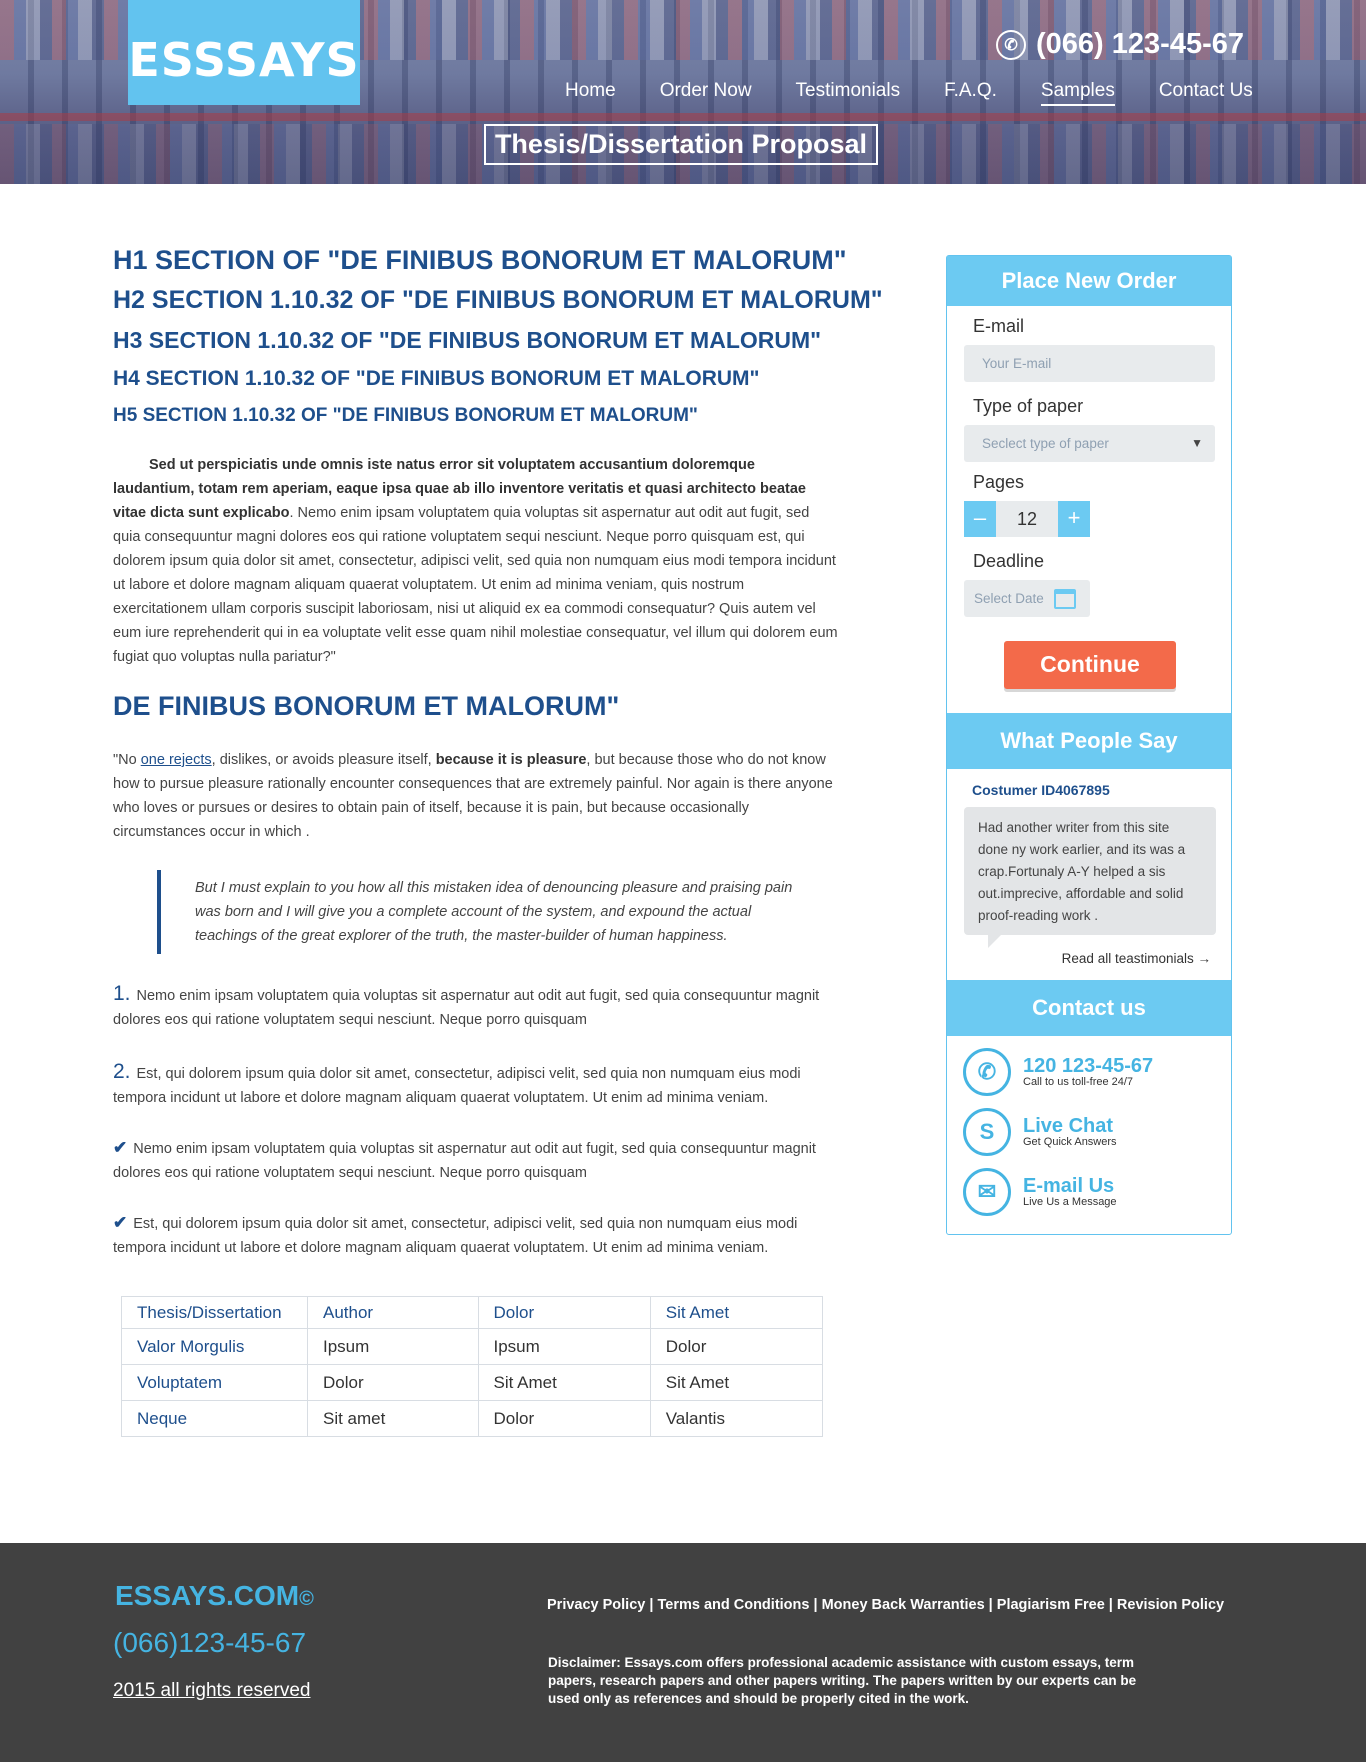 The image size is (1366, 1762). I want to click on header-phone-number: (066) 123-45-67, so click(1140, 44).